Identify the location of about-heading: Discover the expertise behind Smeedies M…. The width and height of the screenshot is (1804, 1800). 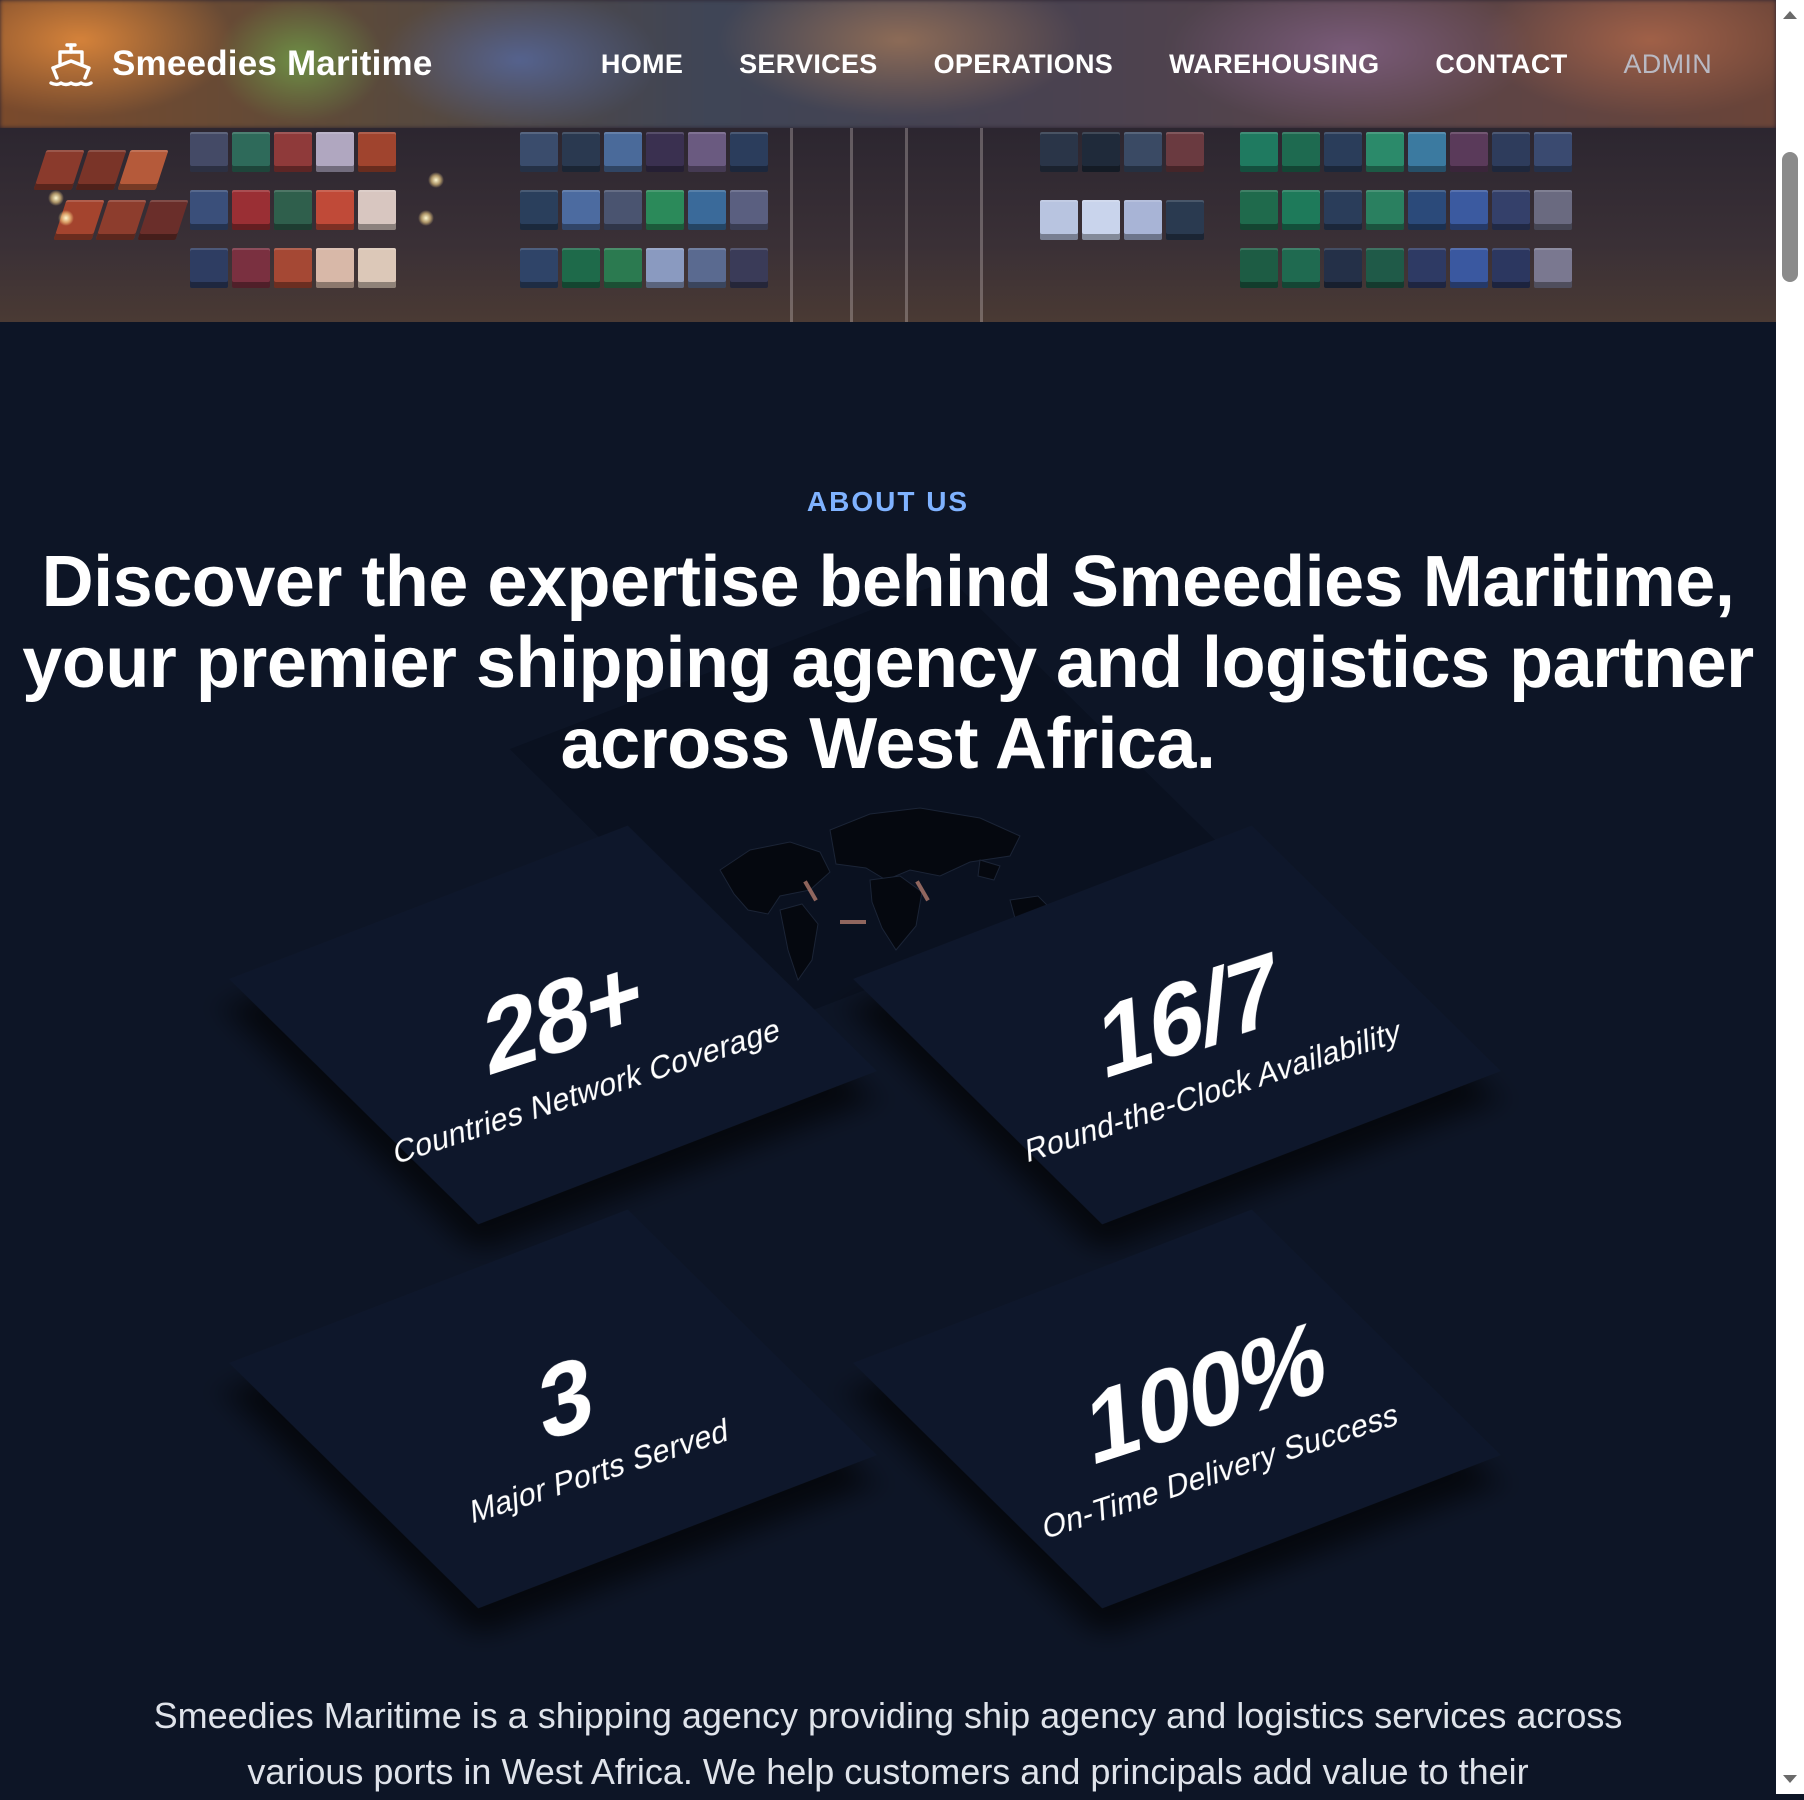
(888, 663).